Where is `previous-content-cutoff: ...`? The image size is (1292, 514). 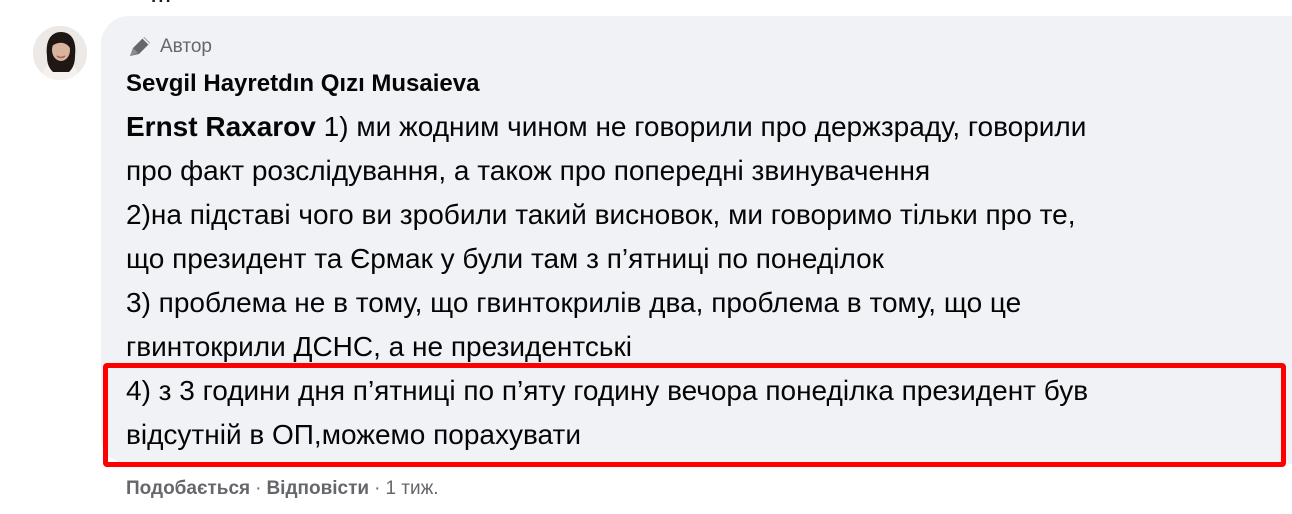 previous-content-cutoff: ... is located at coordinates (270, 2).